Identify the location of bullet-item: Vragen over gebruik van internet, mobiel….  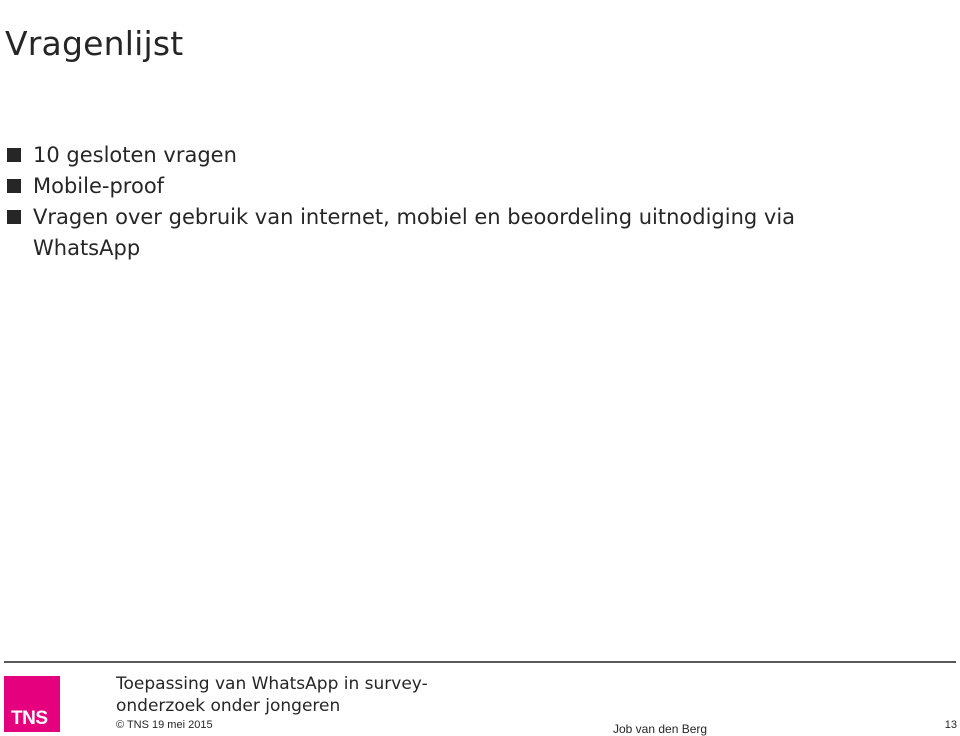
(450, 233).